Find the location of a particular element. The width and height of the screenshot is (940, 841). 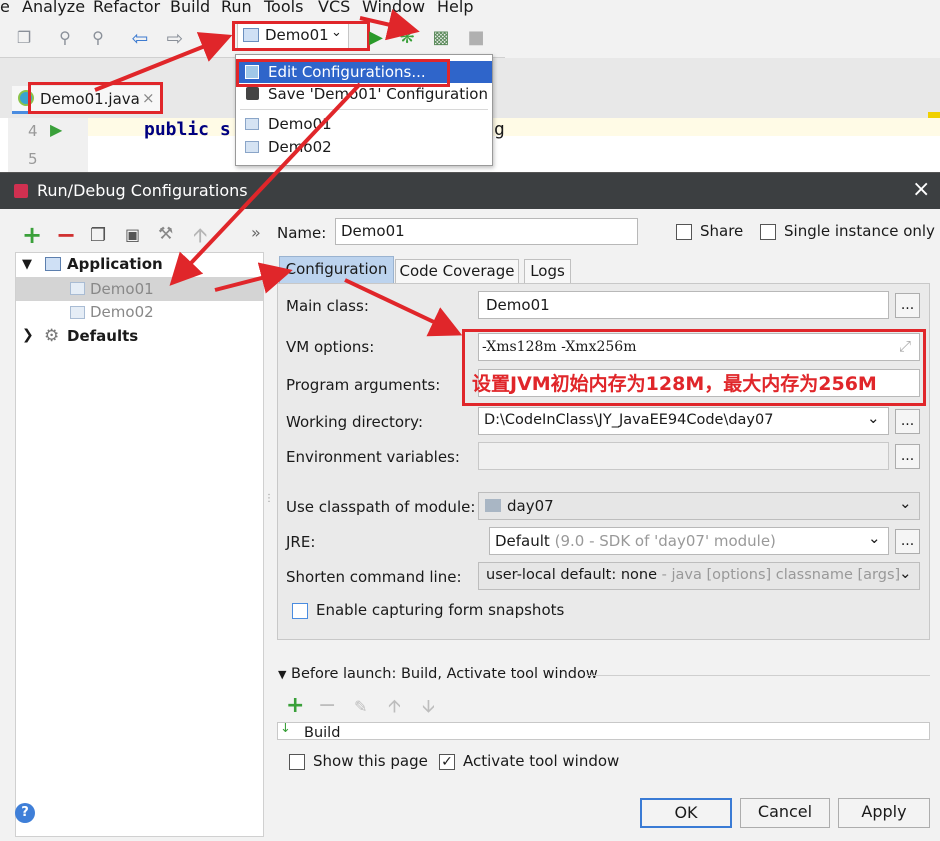

arrow-config-tab-to-vm-options is located at coordinates (403, 307).